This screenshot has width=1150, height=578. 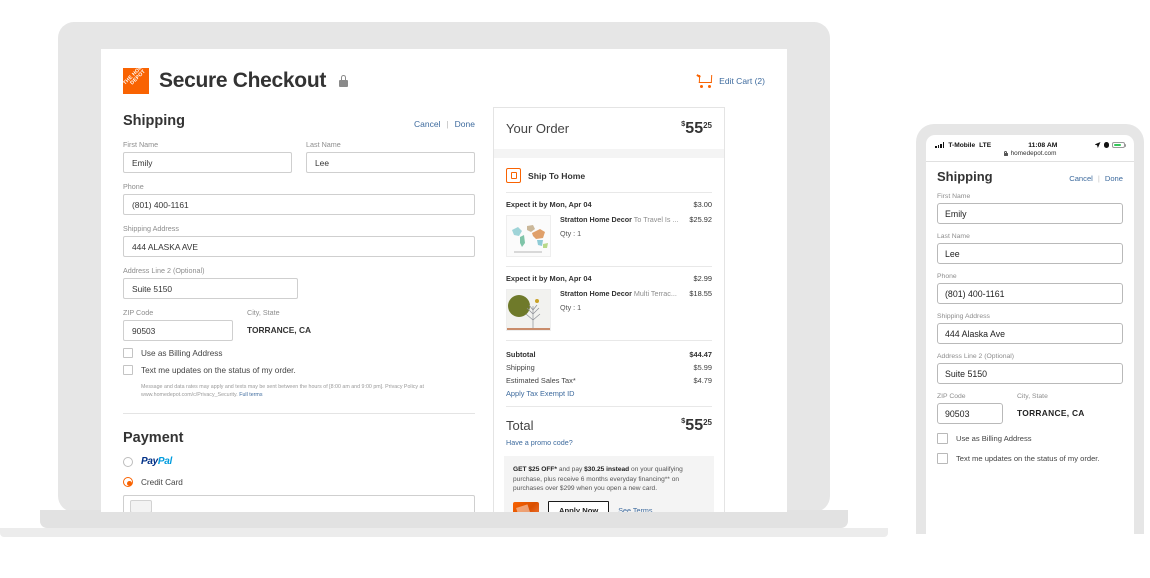 I want to click on credit-card-number-field, so click(x=299, y=503).